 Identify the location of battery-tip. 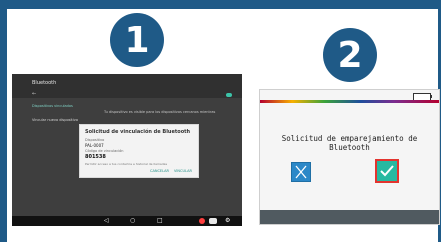
(431, 96).